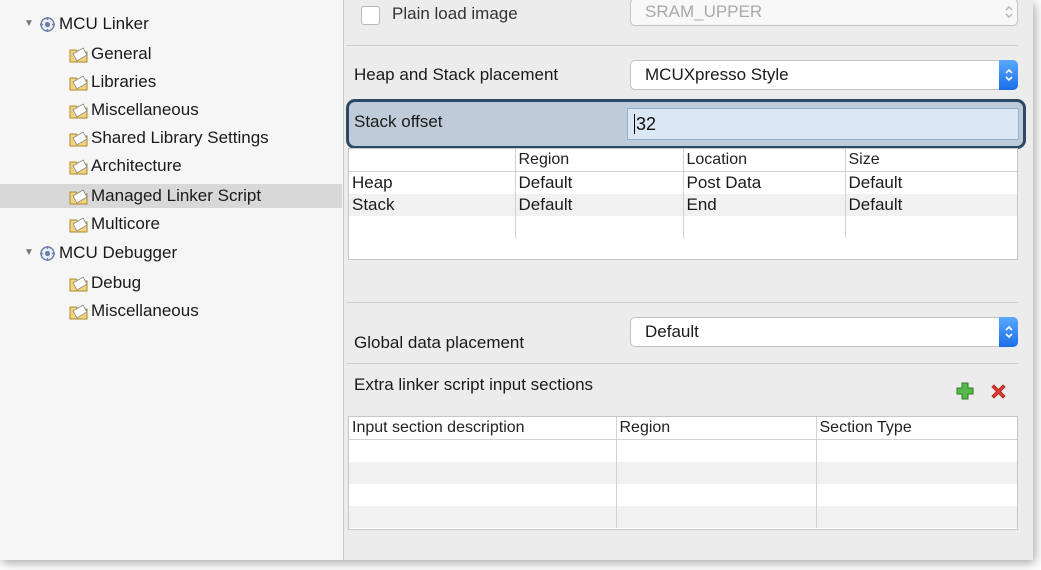 The height and width of the screenshot is (570, 1041). What do you see at coordinates (717, 74) in the screenshot?
I see `heap-stack-placement-value: MCUXpresso Style` at bounding box center [717, 74].